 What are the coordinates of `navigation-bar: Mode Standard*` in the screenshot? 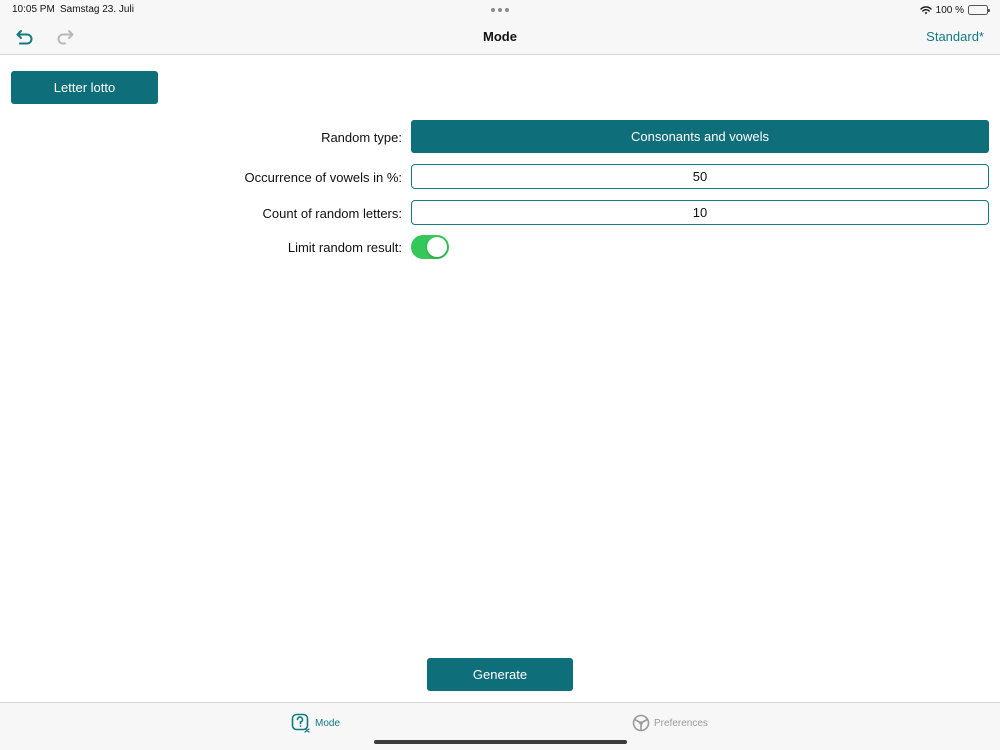 It's located at (500, 37).